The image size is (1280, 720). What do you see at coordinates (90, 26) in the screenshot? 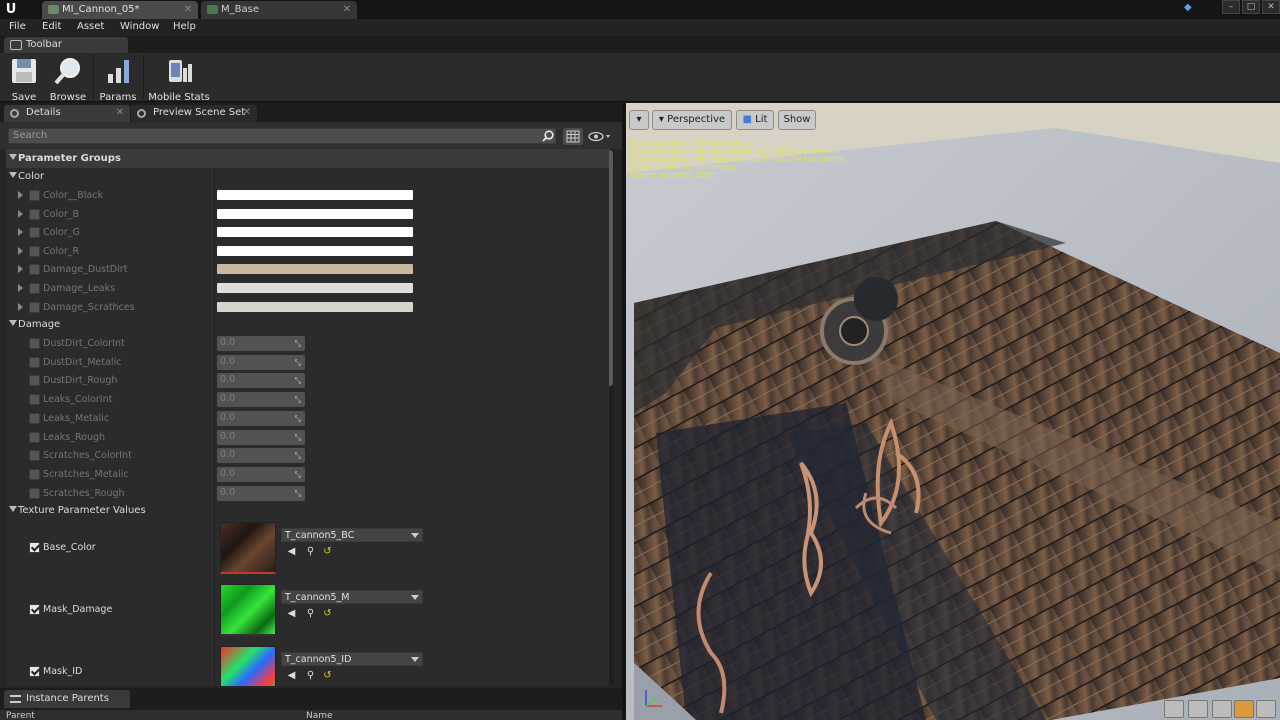
I see `menu-asset: Asset` at bounding box center [90, 26].